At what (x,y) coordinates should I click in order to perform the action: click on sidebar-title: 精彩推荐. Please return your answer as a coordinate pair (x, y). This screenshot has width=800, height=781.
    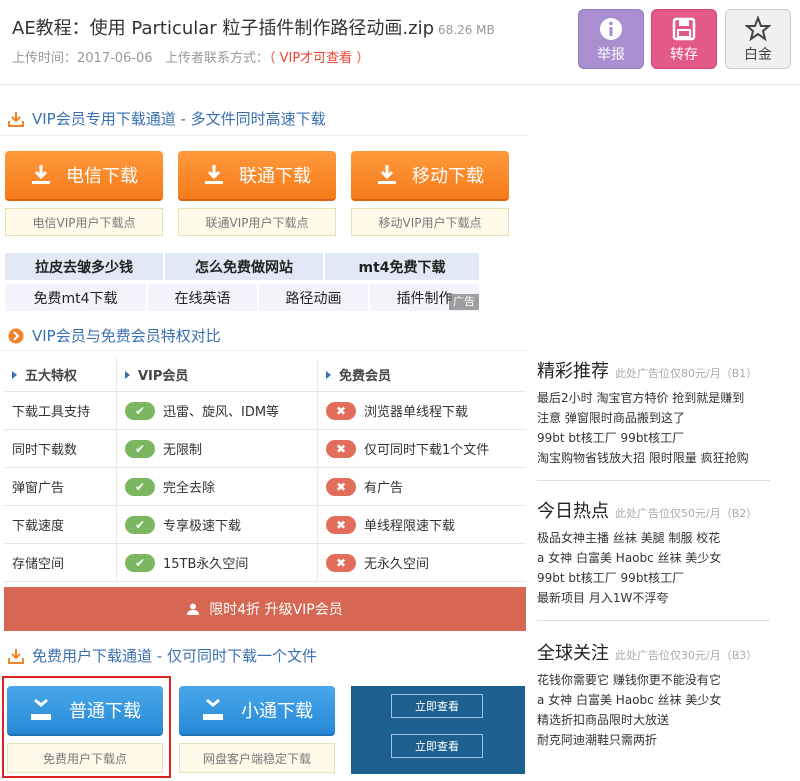
    Looking at the image, I should click on (573, 371).